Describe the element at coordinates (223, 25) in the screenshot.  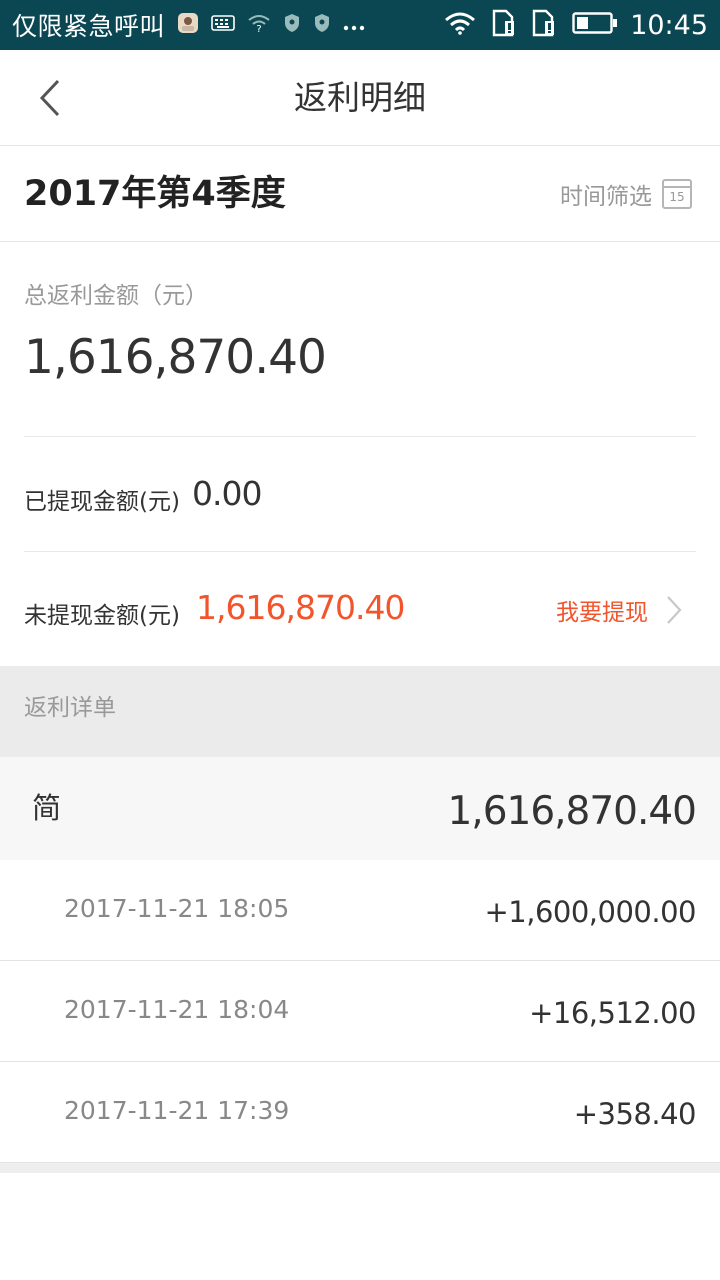
I see `keyboard-icon` at that location.